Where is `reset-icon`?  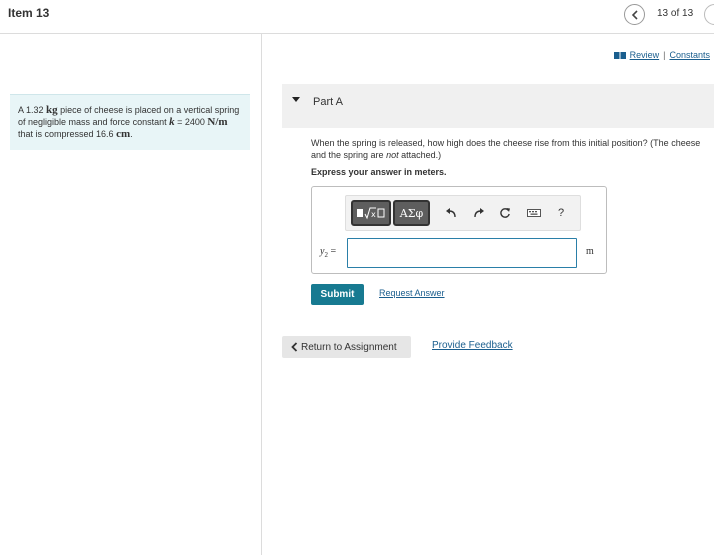 reset-icon is located at coordinates (505, 213).